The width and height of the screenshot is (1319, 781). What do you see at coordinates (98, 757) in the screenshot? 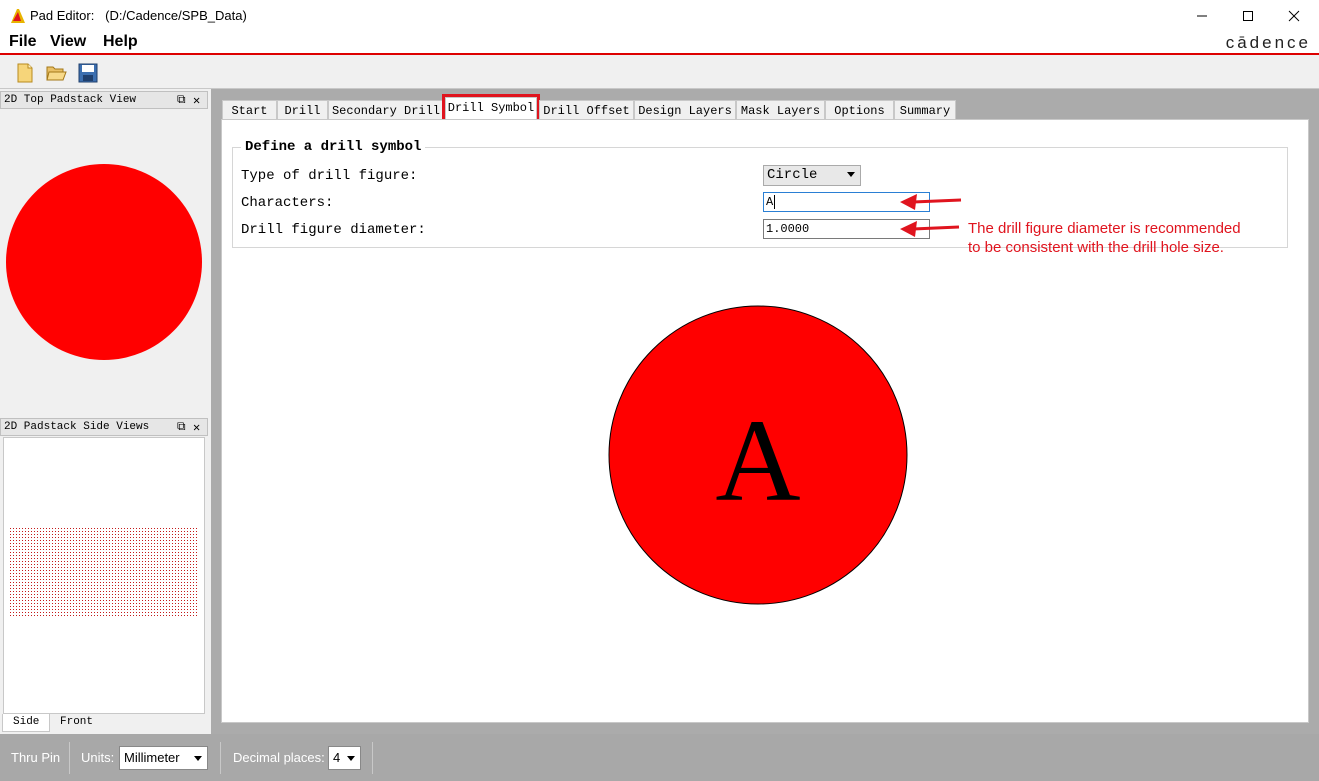
I see `units-label: Units:` at bounding box center [98, 757].